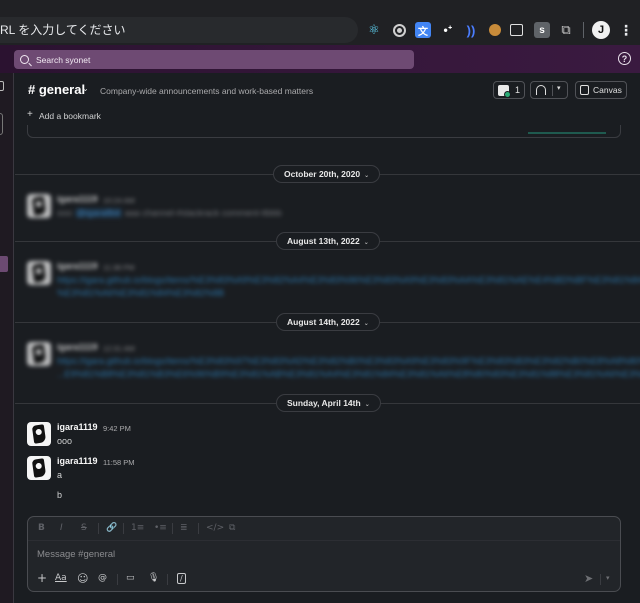  What do you see at coordinates (552, 90) in the screenshot?
I see `huddle-divider` at bounding box center [552, 90].